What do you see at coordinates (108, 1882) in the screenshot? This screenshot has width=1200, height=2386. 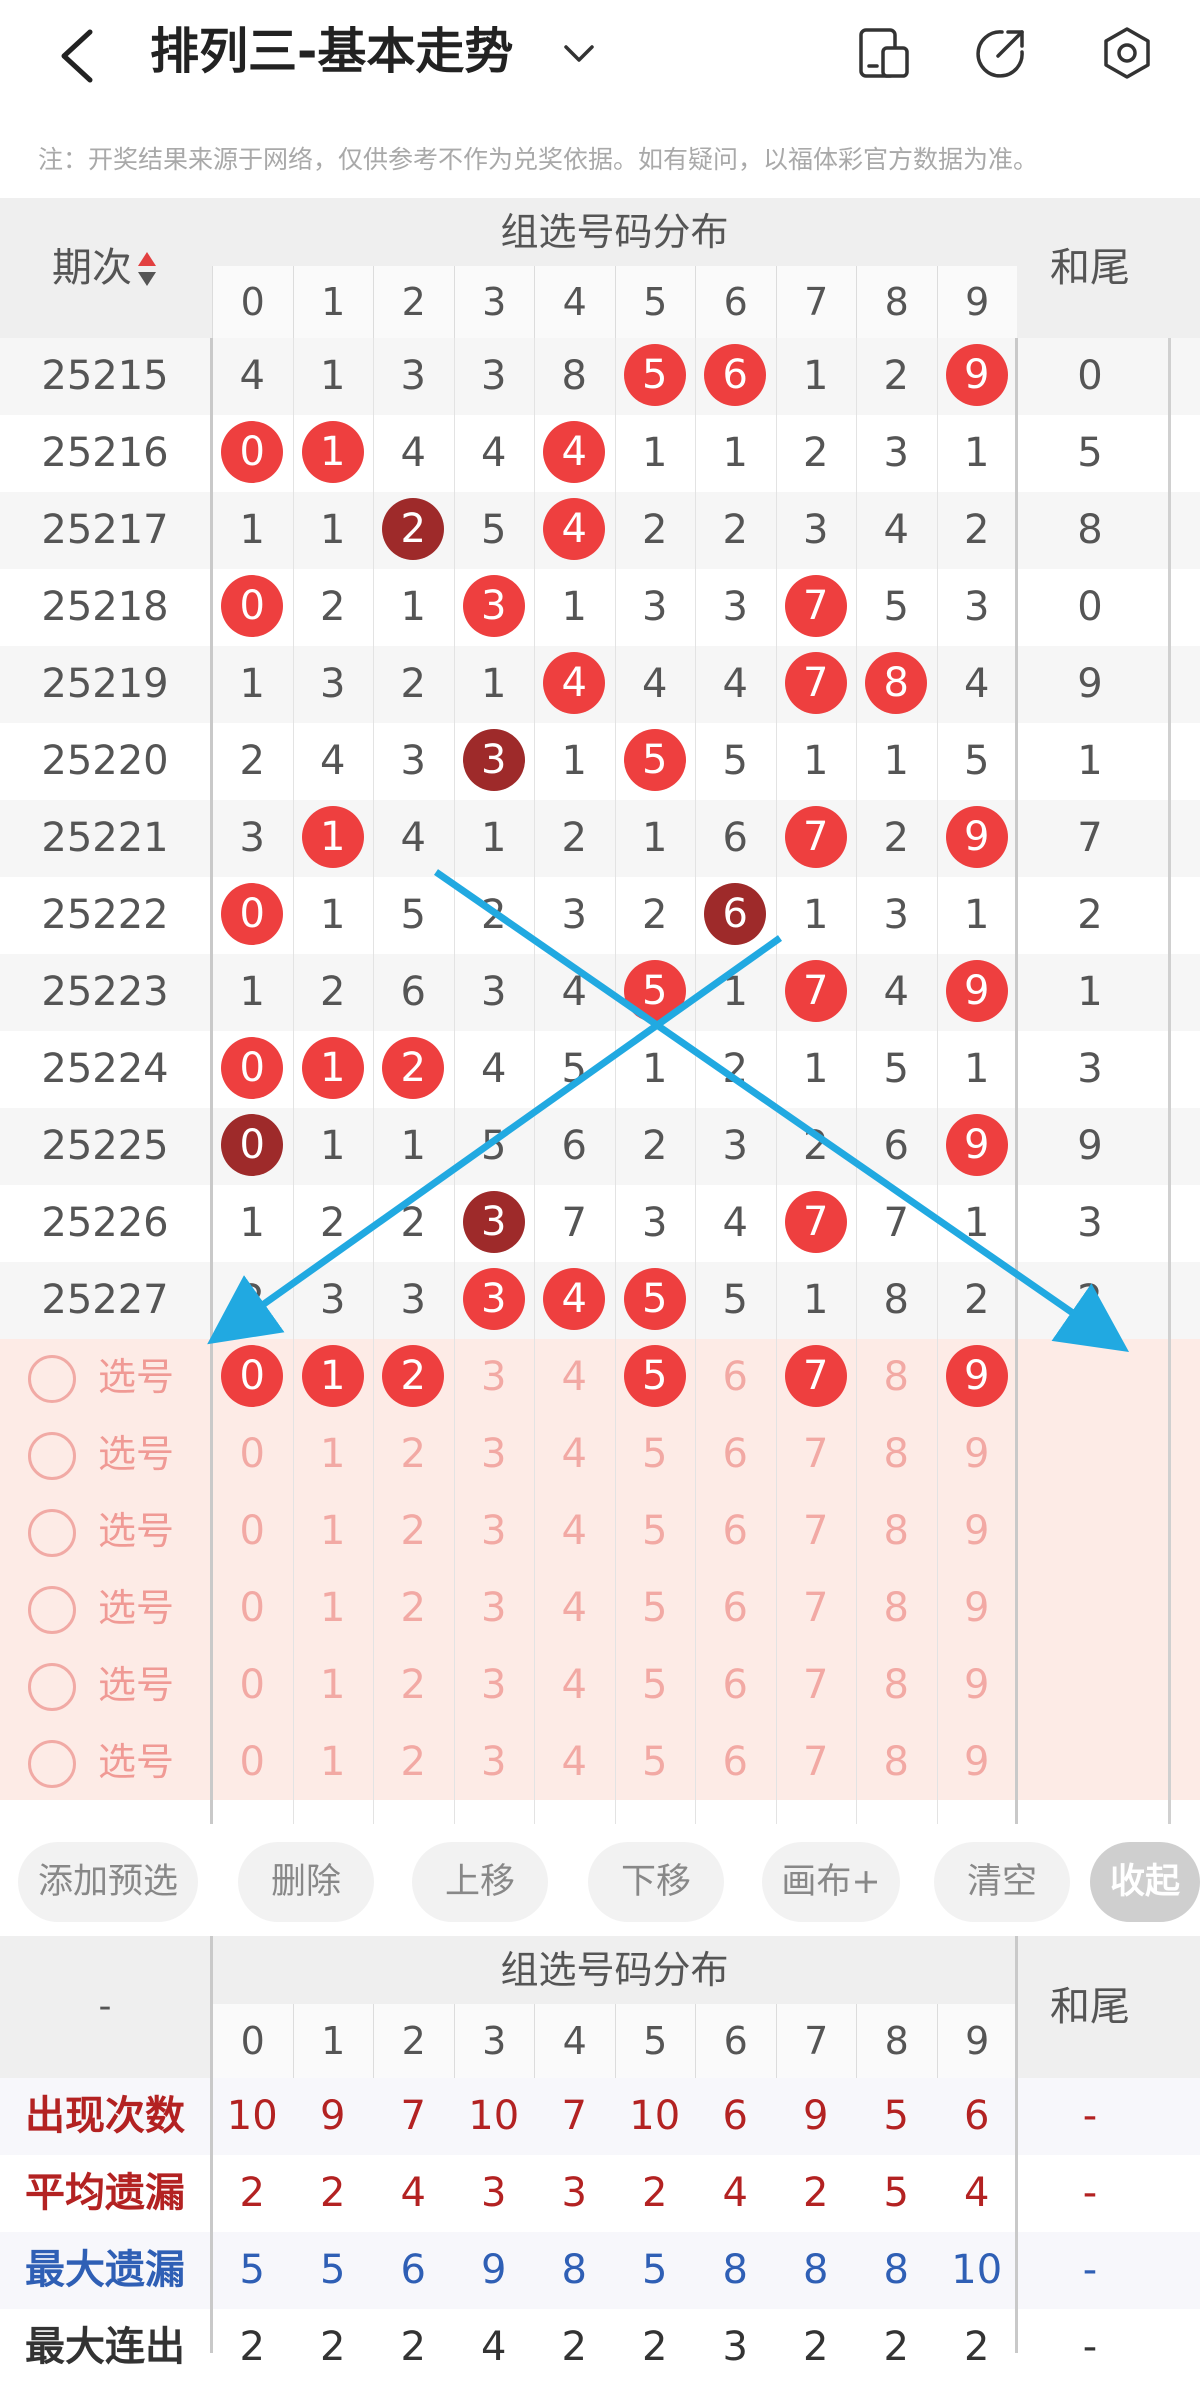 I see `add-preselect-button: 添加预选` at bounding box center [108, 1882].